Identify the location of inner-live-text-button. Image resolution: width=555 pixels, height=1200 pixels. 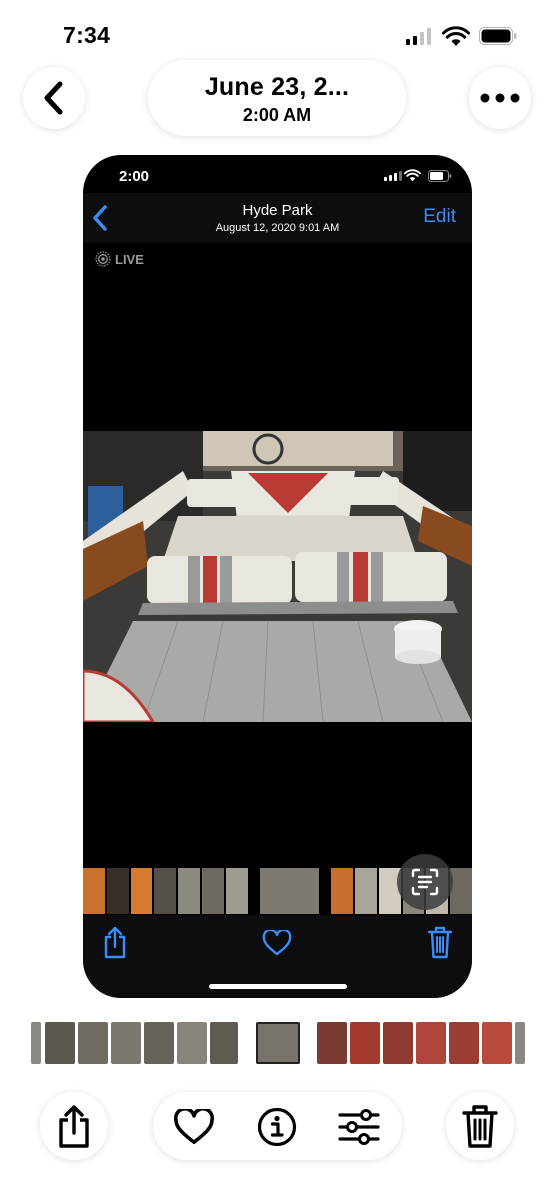
(425, 882).